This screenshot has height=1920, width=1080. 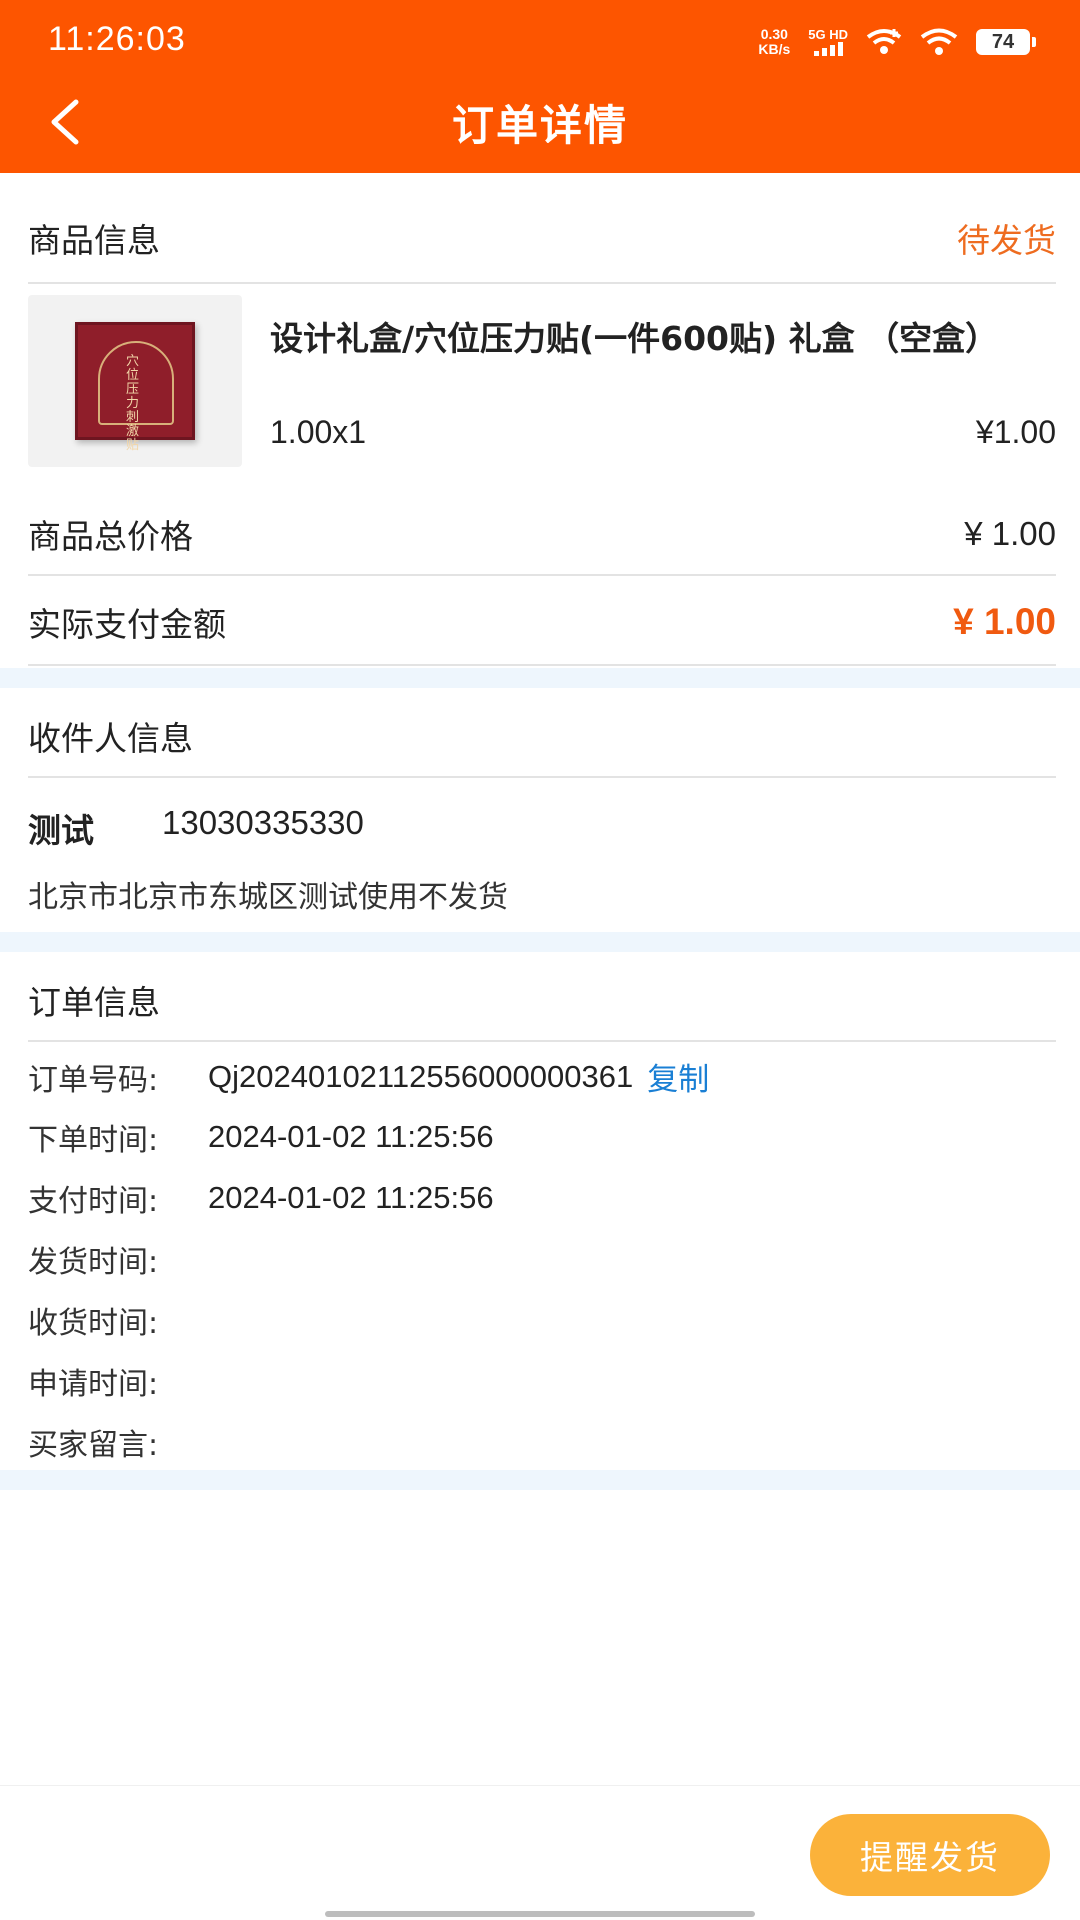 I want to click on recipient-name: 测试, so click(x=61, y=830).